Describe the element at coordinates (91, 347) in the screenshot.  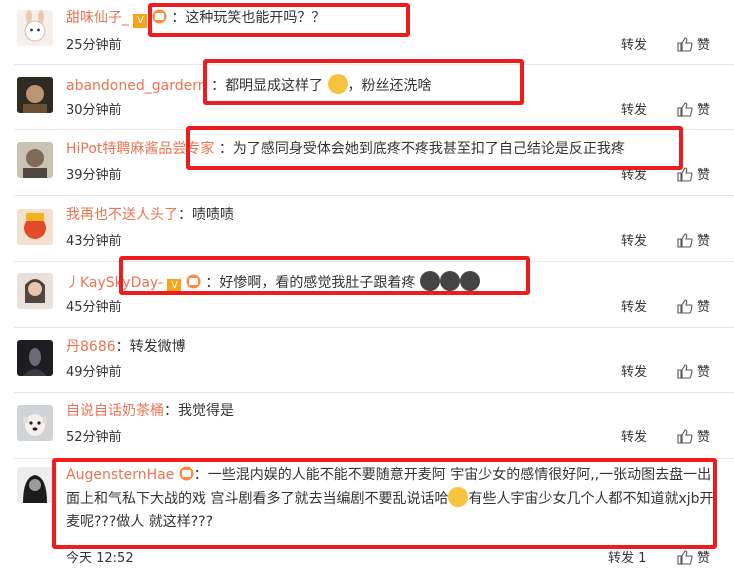
I see `username-link: 丹8686` at that location.